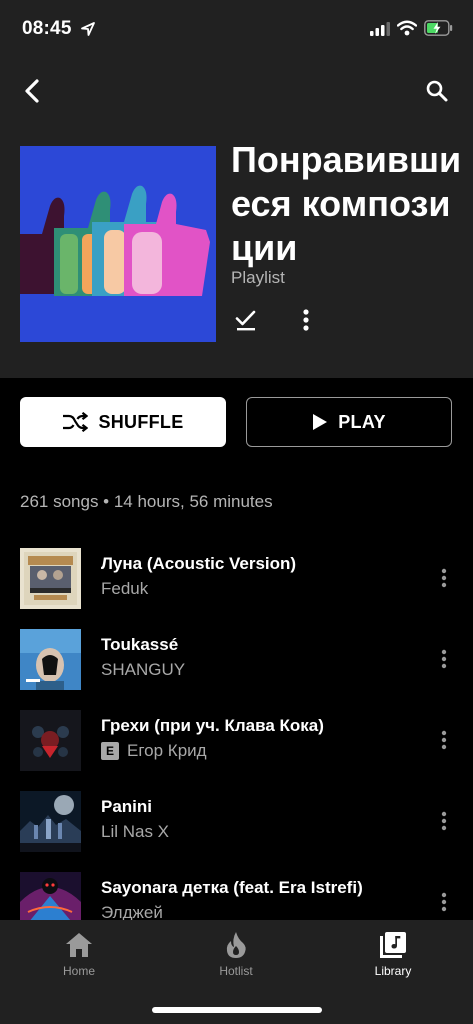 This screenshot has height=1024, width=473. I want to click on song-title: Грехи (при уч. Клава Кока), so click(212, 725).